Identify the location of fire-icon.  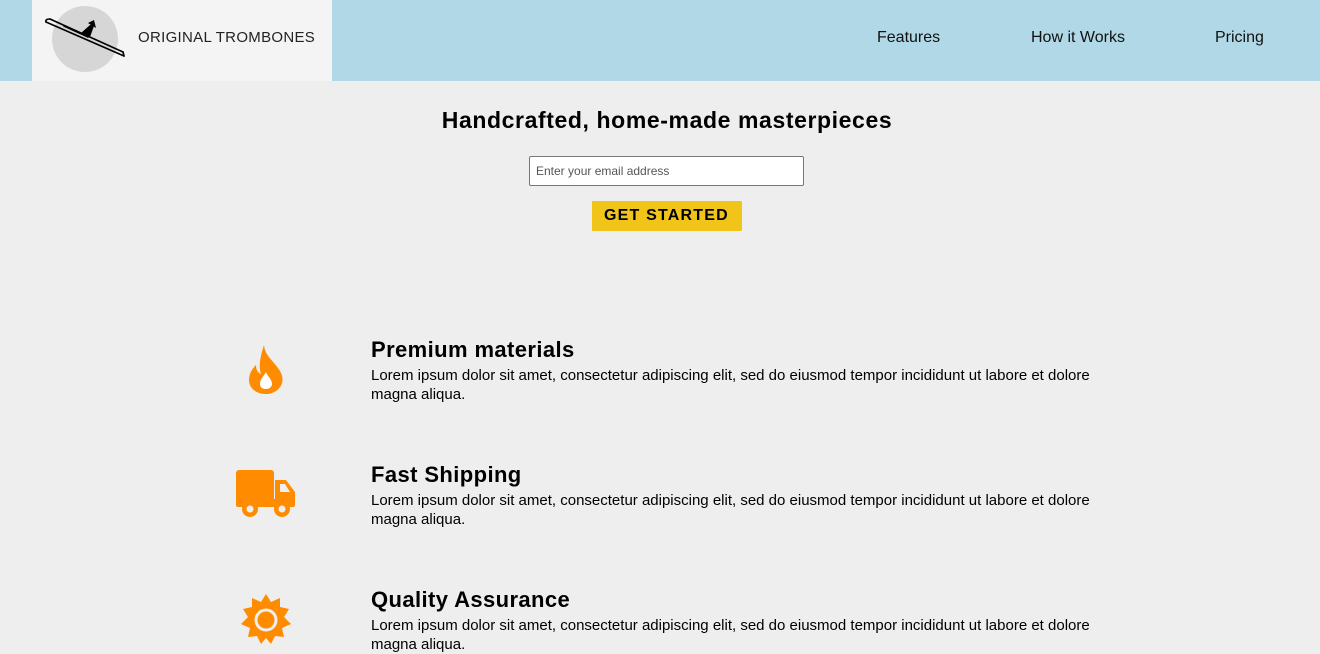
(266, 369).